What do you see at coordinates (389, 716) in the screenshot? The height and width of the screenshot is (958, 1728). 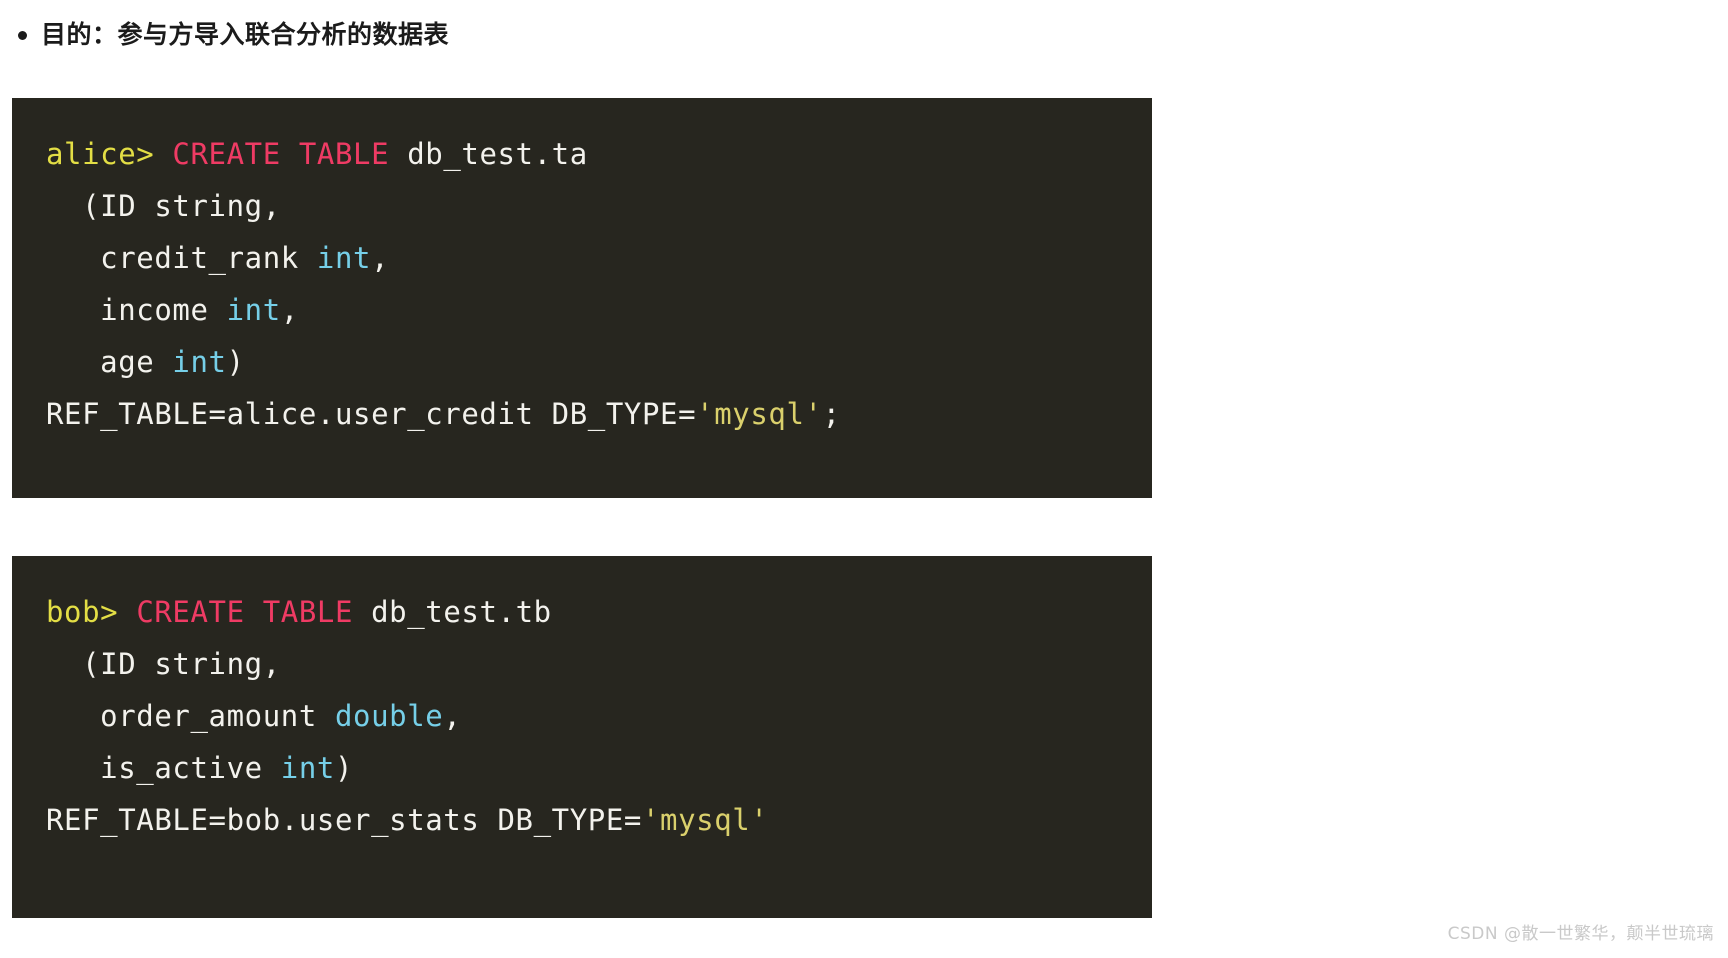 I see `code-token-type: double` at bounding box center [389, 716].